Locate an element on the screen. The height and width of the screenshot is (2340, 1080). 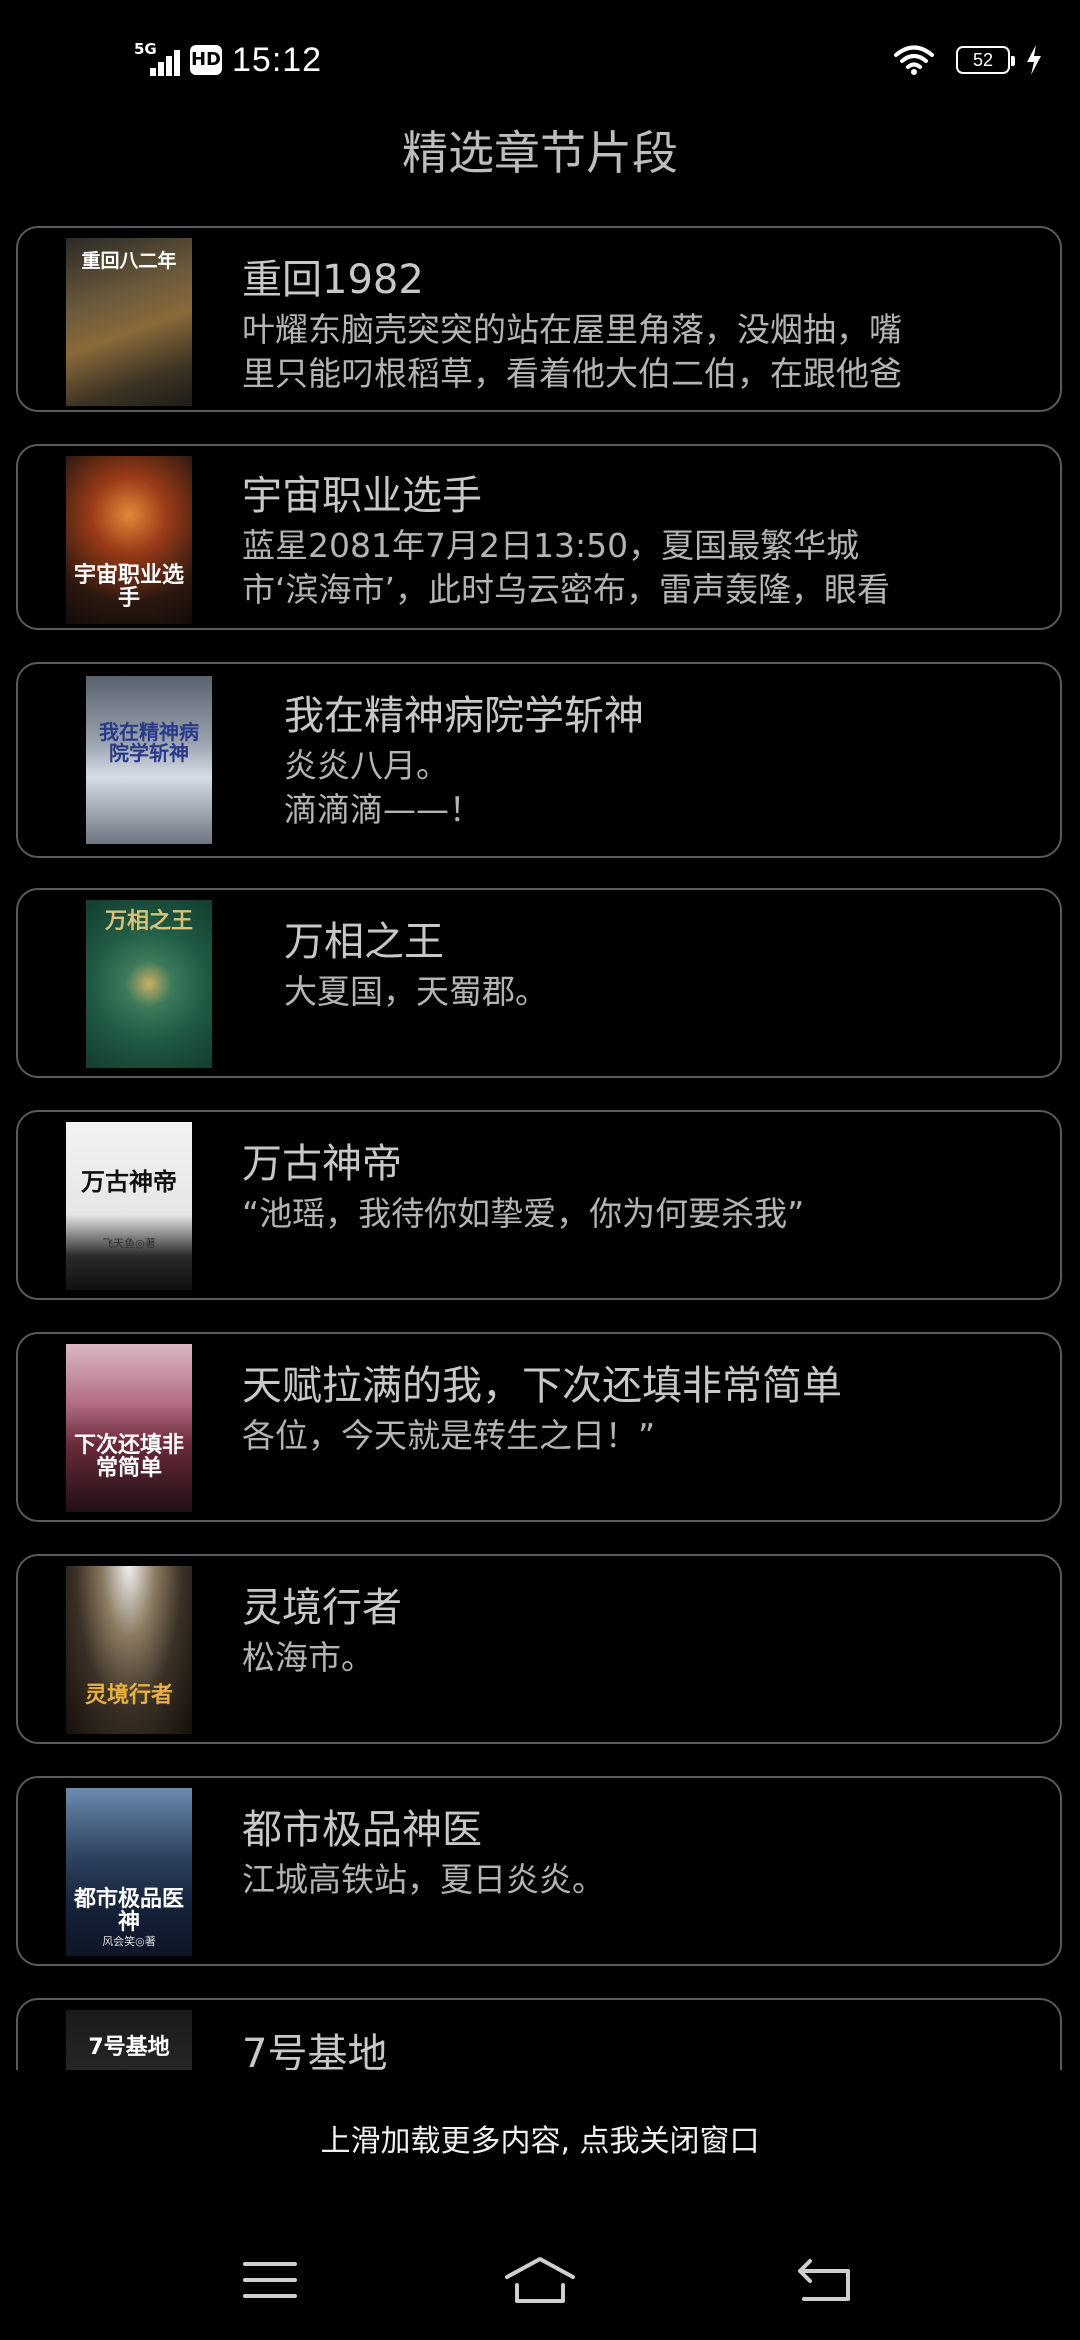
load-more-close-button: 上滑加载更多内容, 点我关闭窗口 is located at coordinates (540, 2142).